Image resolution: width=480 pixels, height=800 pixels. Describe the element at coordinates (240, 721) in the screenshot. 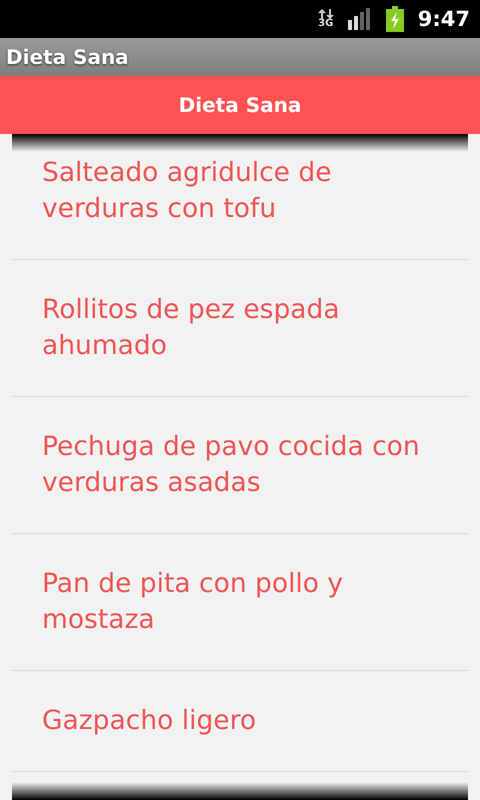

I see `recipe-item: Gazpacho ligero` at that location.